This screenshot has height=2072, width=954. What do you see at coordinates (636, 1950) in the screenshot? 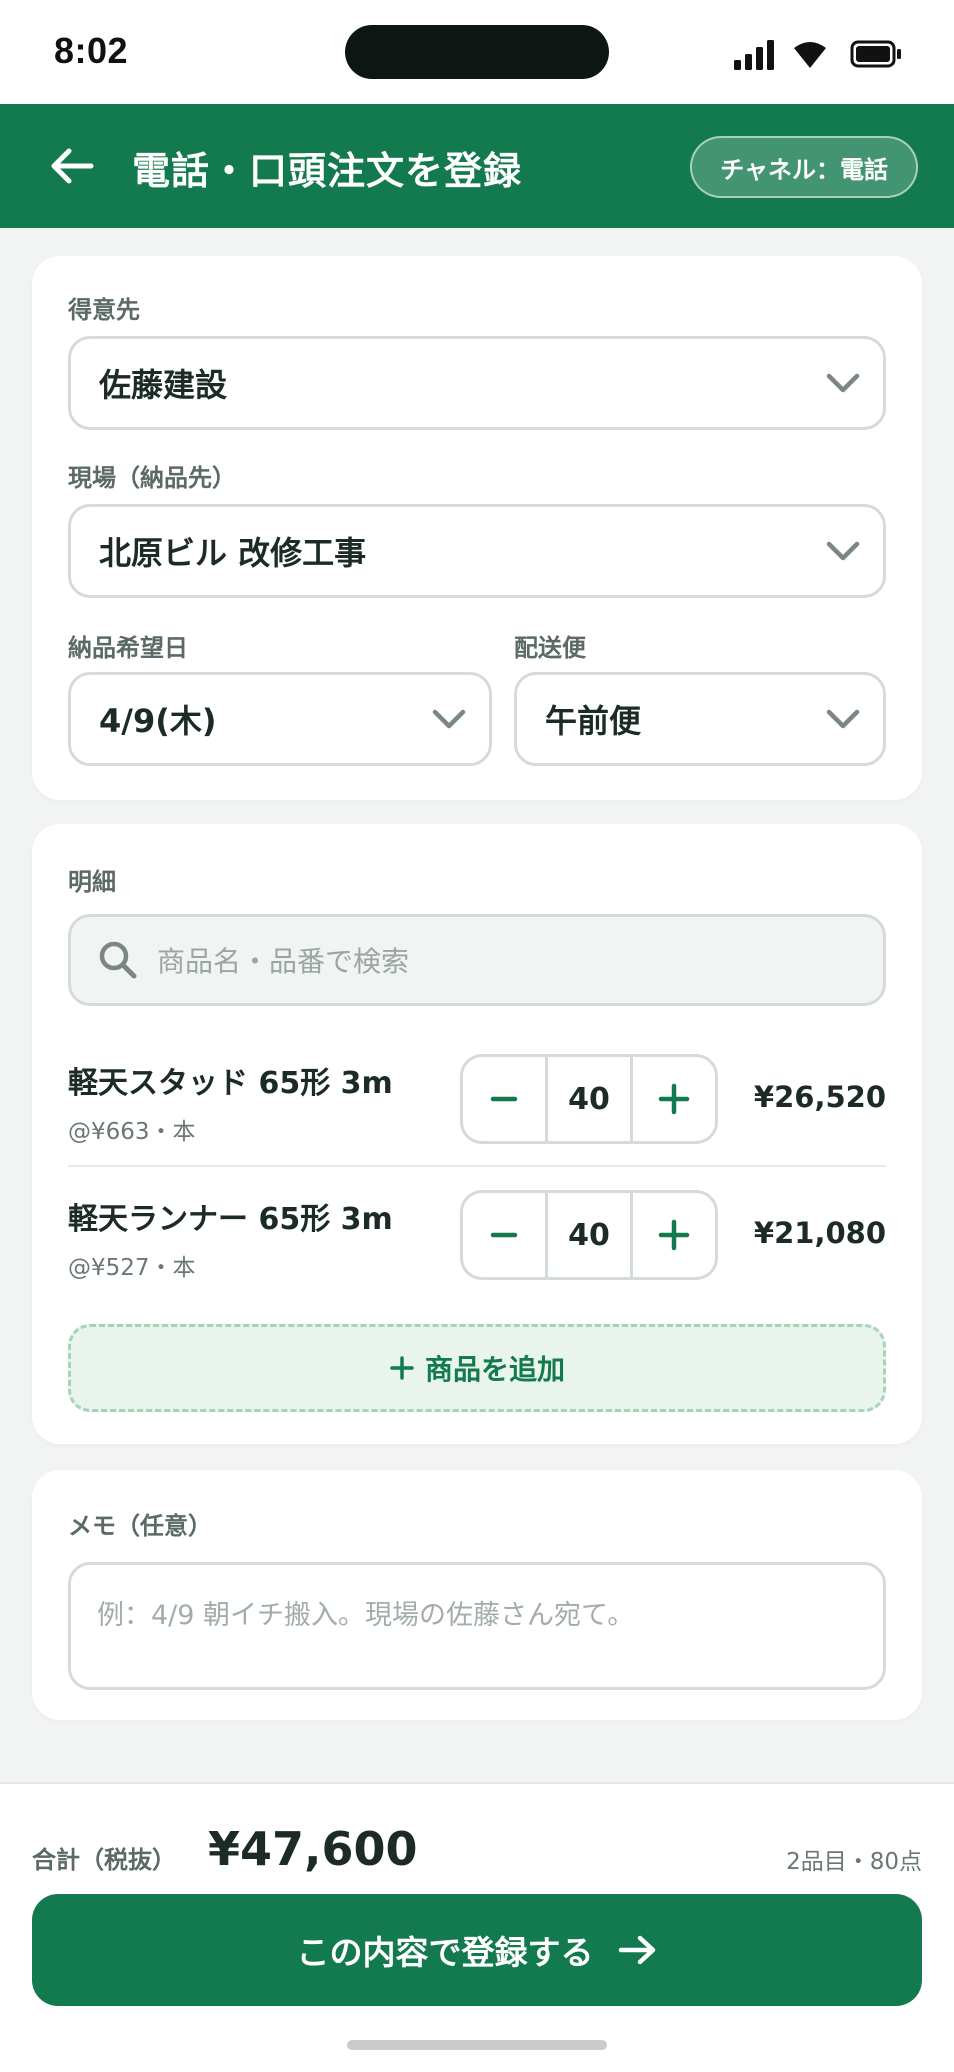
I see `arrow-right-icon` at bounding box center [636, 1950].